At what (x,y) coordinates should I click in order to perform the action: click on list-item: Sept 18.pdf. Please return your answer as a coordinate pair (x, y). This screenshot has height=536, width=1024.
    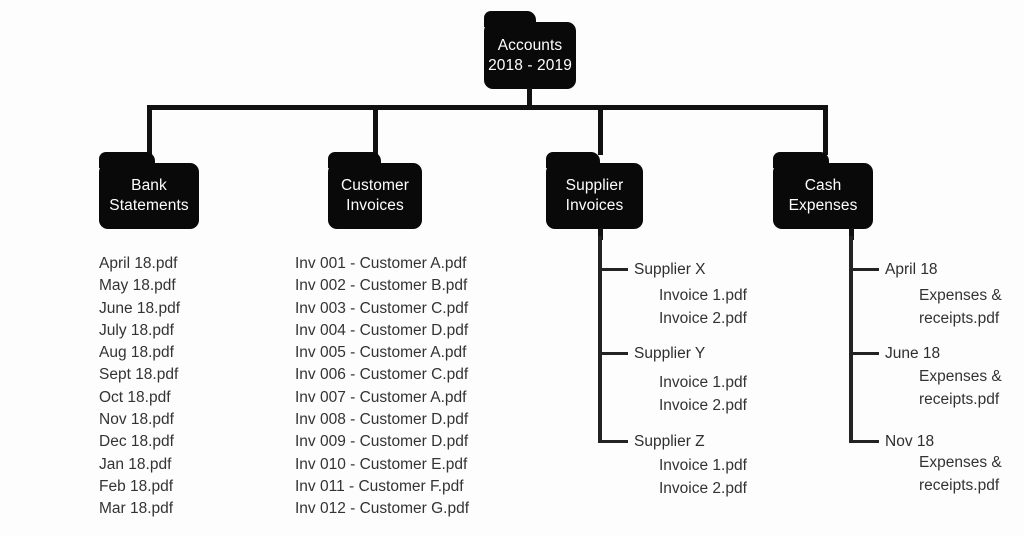
    Looking at the image, I should click on (139, 375).